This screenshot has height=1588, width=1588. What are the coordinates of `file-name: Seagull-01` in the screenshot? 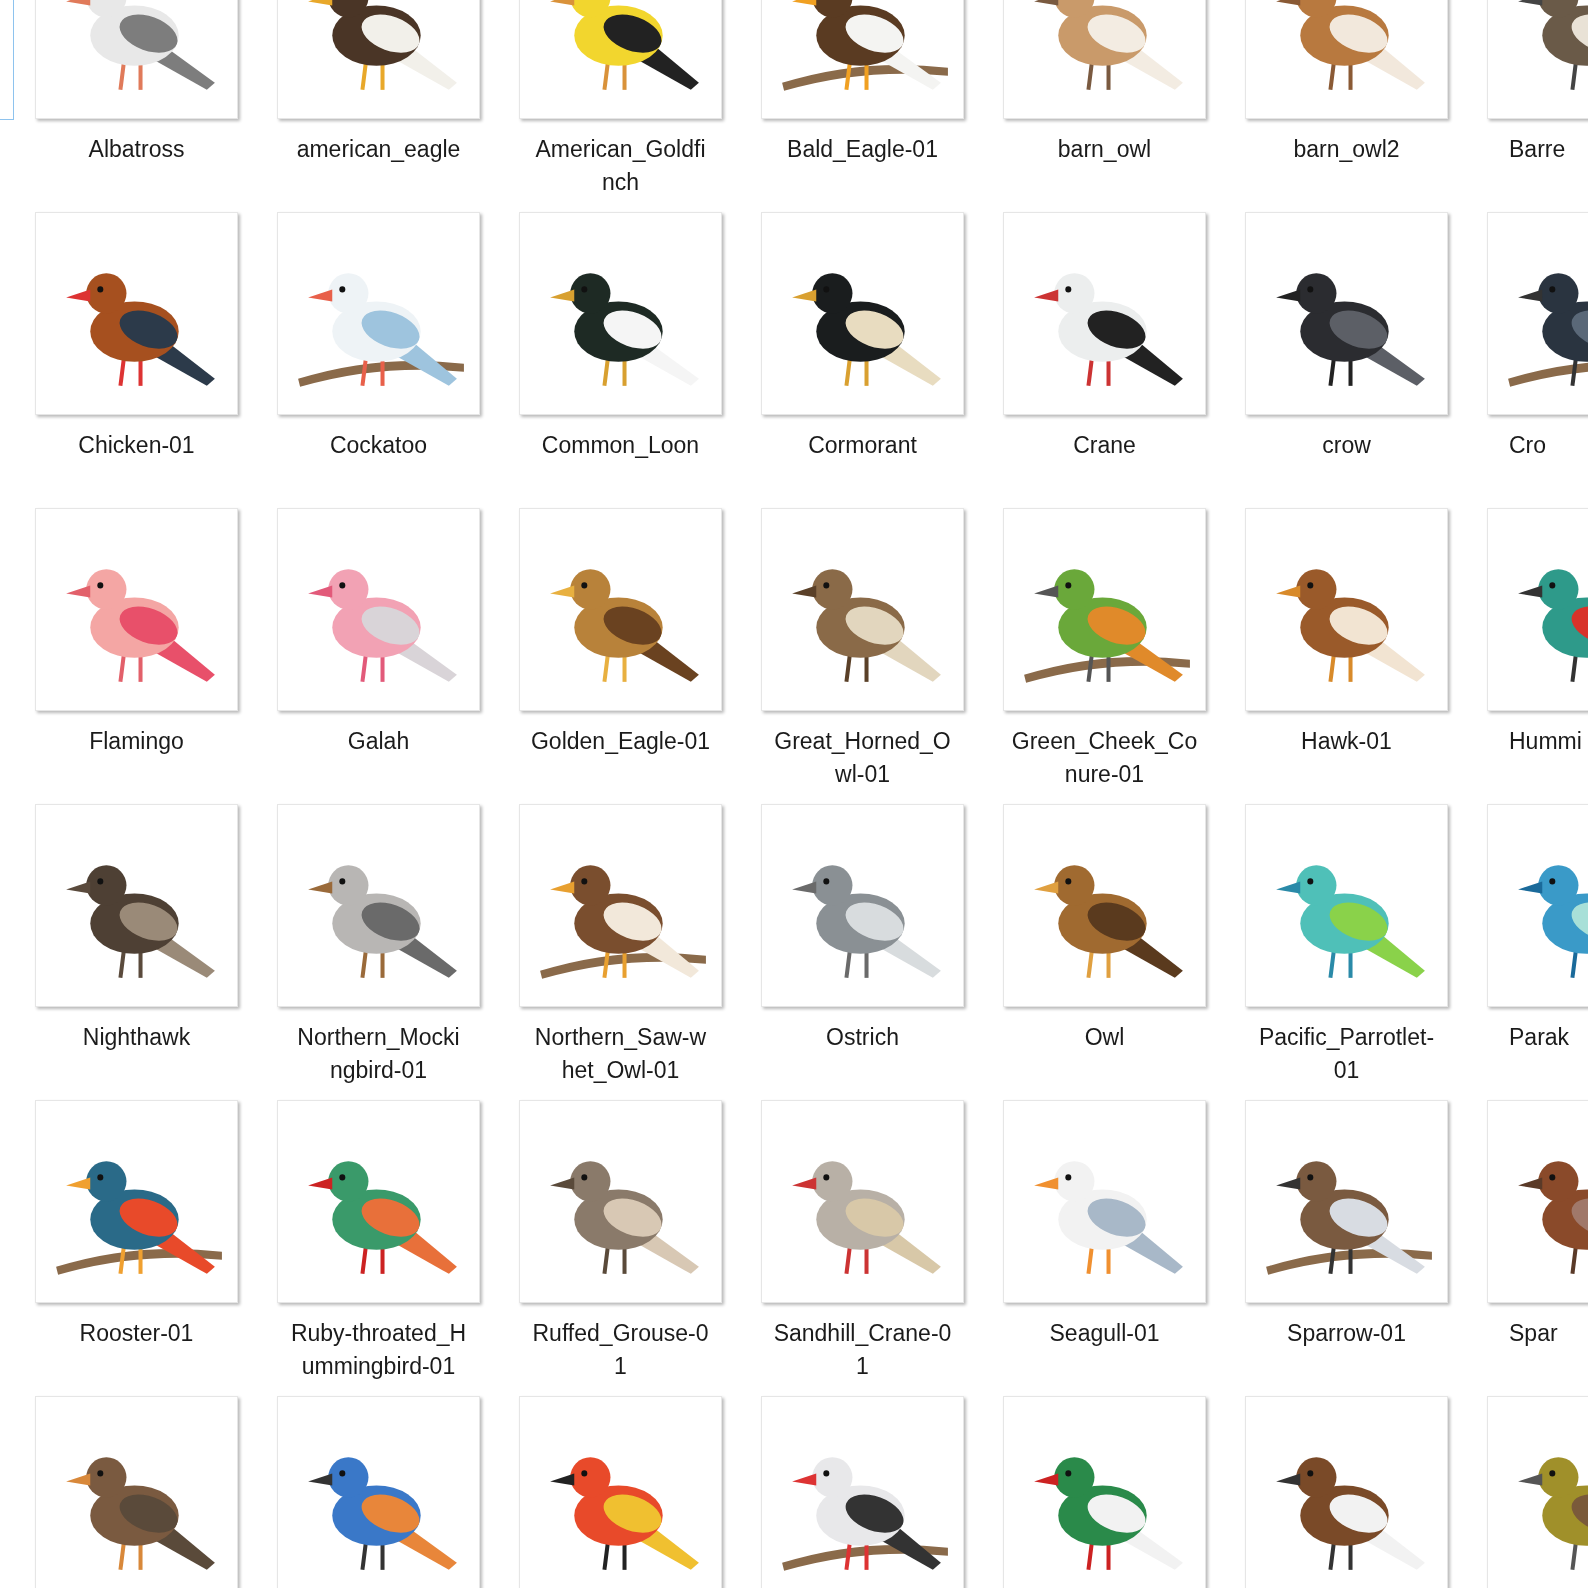 It's located at (1104, 1333).